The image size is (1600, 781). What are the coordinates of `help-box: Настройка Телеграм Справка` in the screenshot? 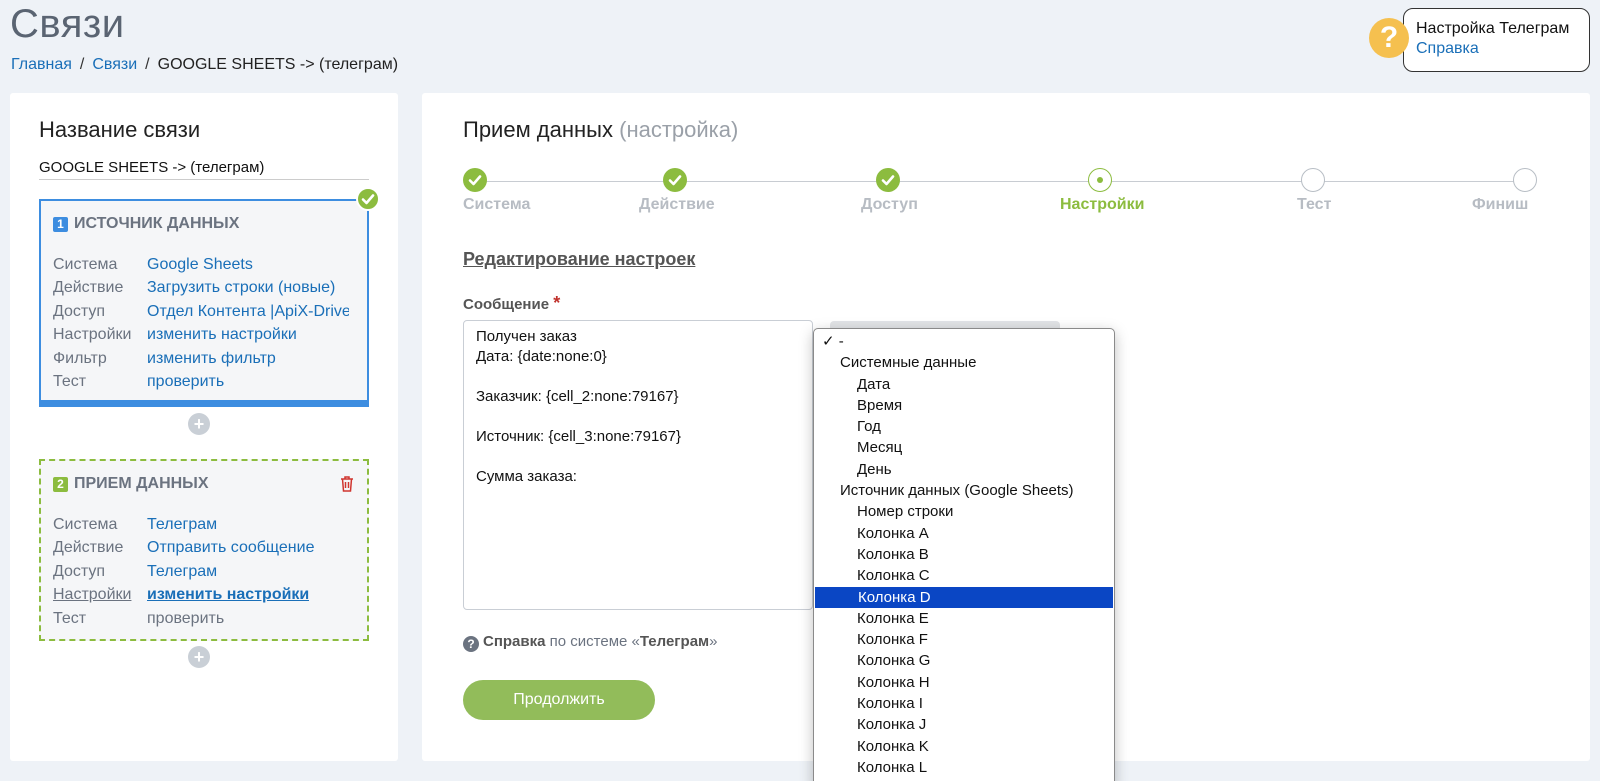 It's located at (1496, 40).